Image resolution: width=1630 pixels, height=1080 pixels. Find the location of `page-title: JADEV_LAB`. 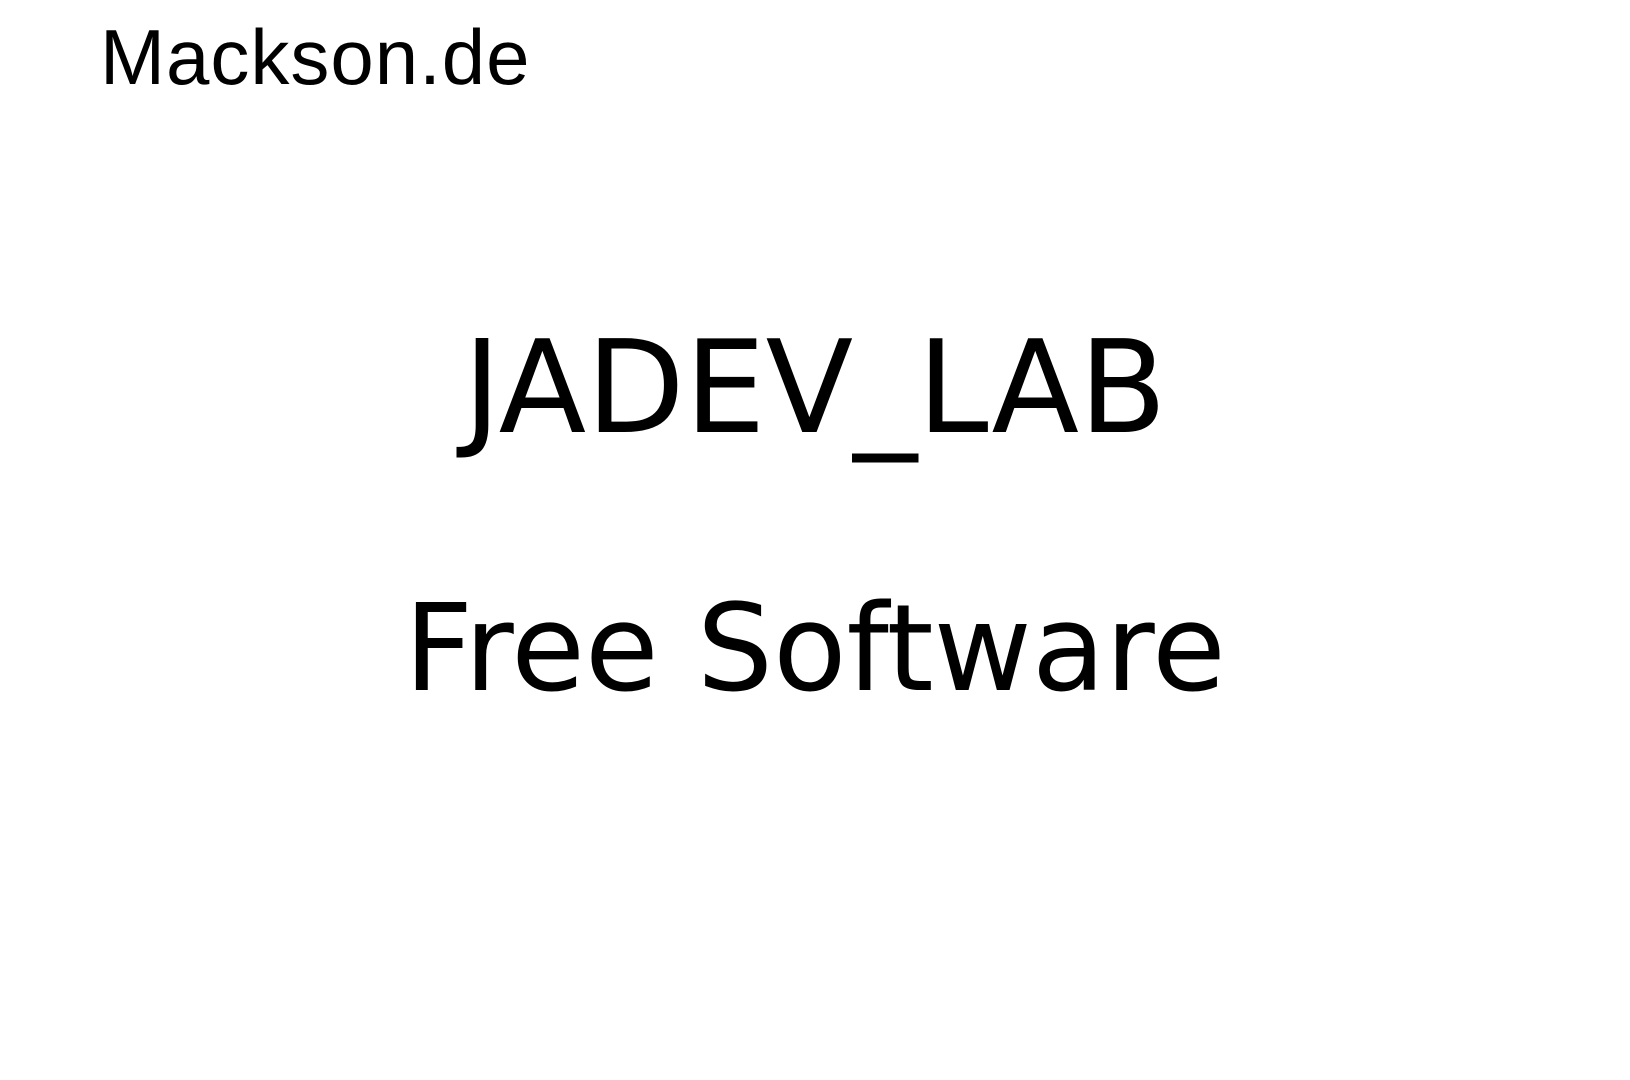

page-title: JADEV_LAB is located at coordinates (815, 388).